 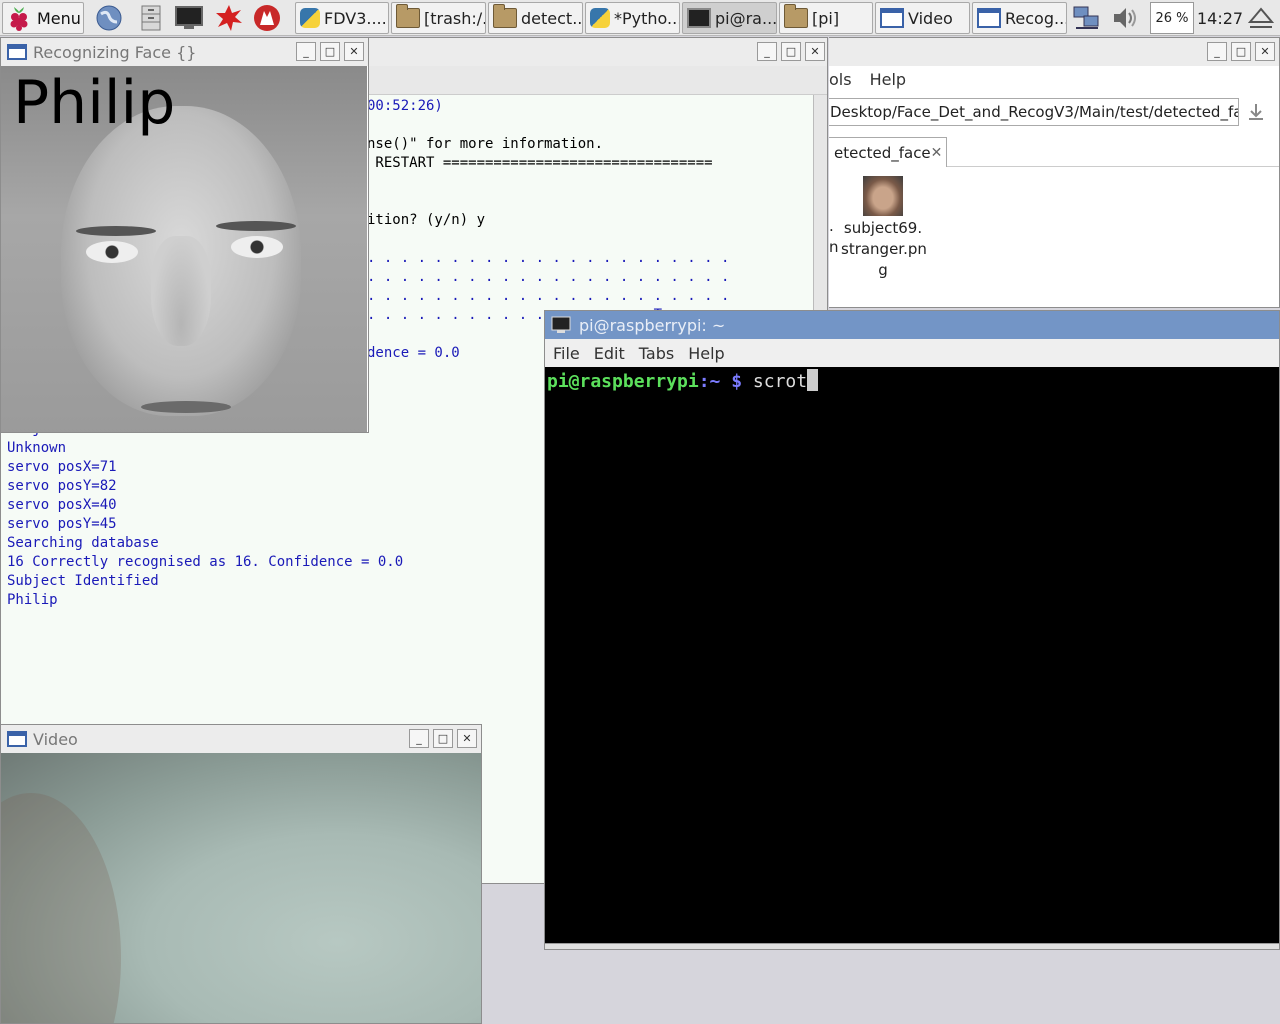 What do you see at coordinates (912, 353) in the screenshot?
I see `terminal-menubar: File Edit Tabs Help` at bounding box center [912, 353].